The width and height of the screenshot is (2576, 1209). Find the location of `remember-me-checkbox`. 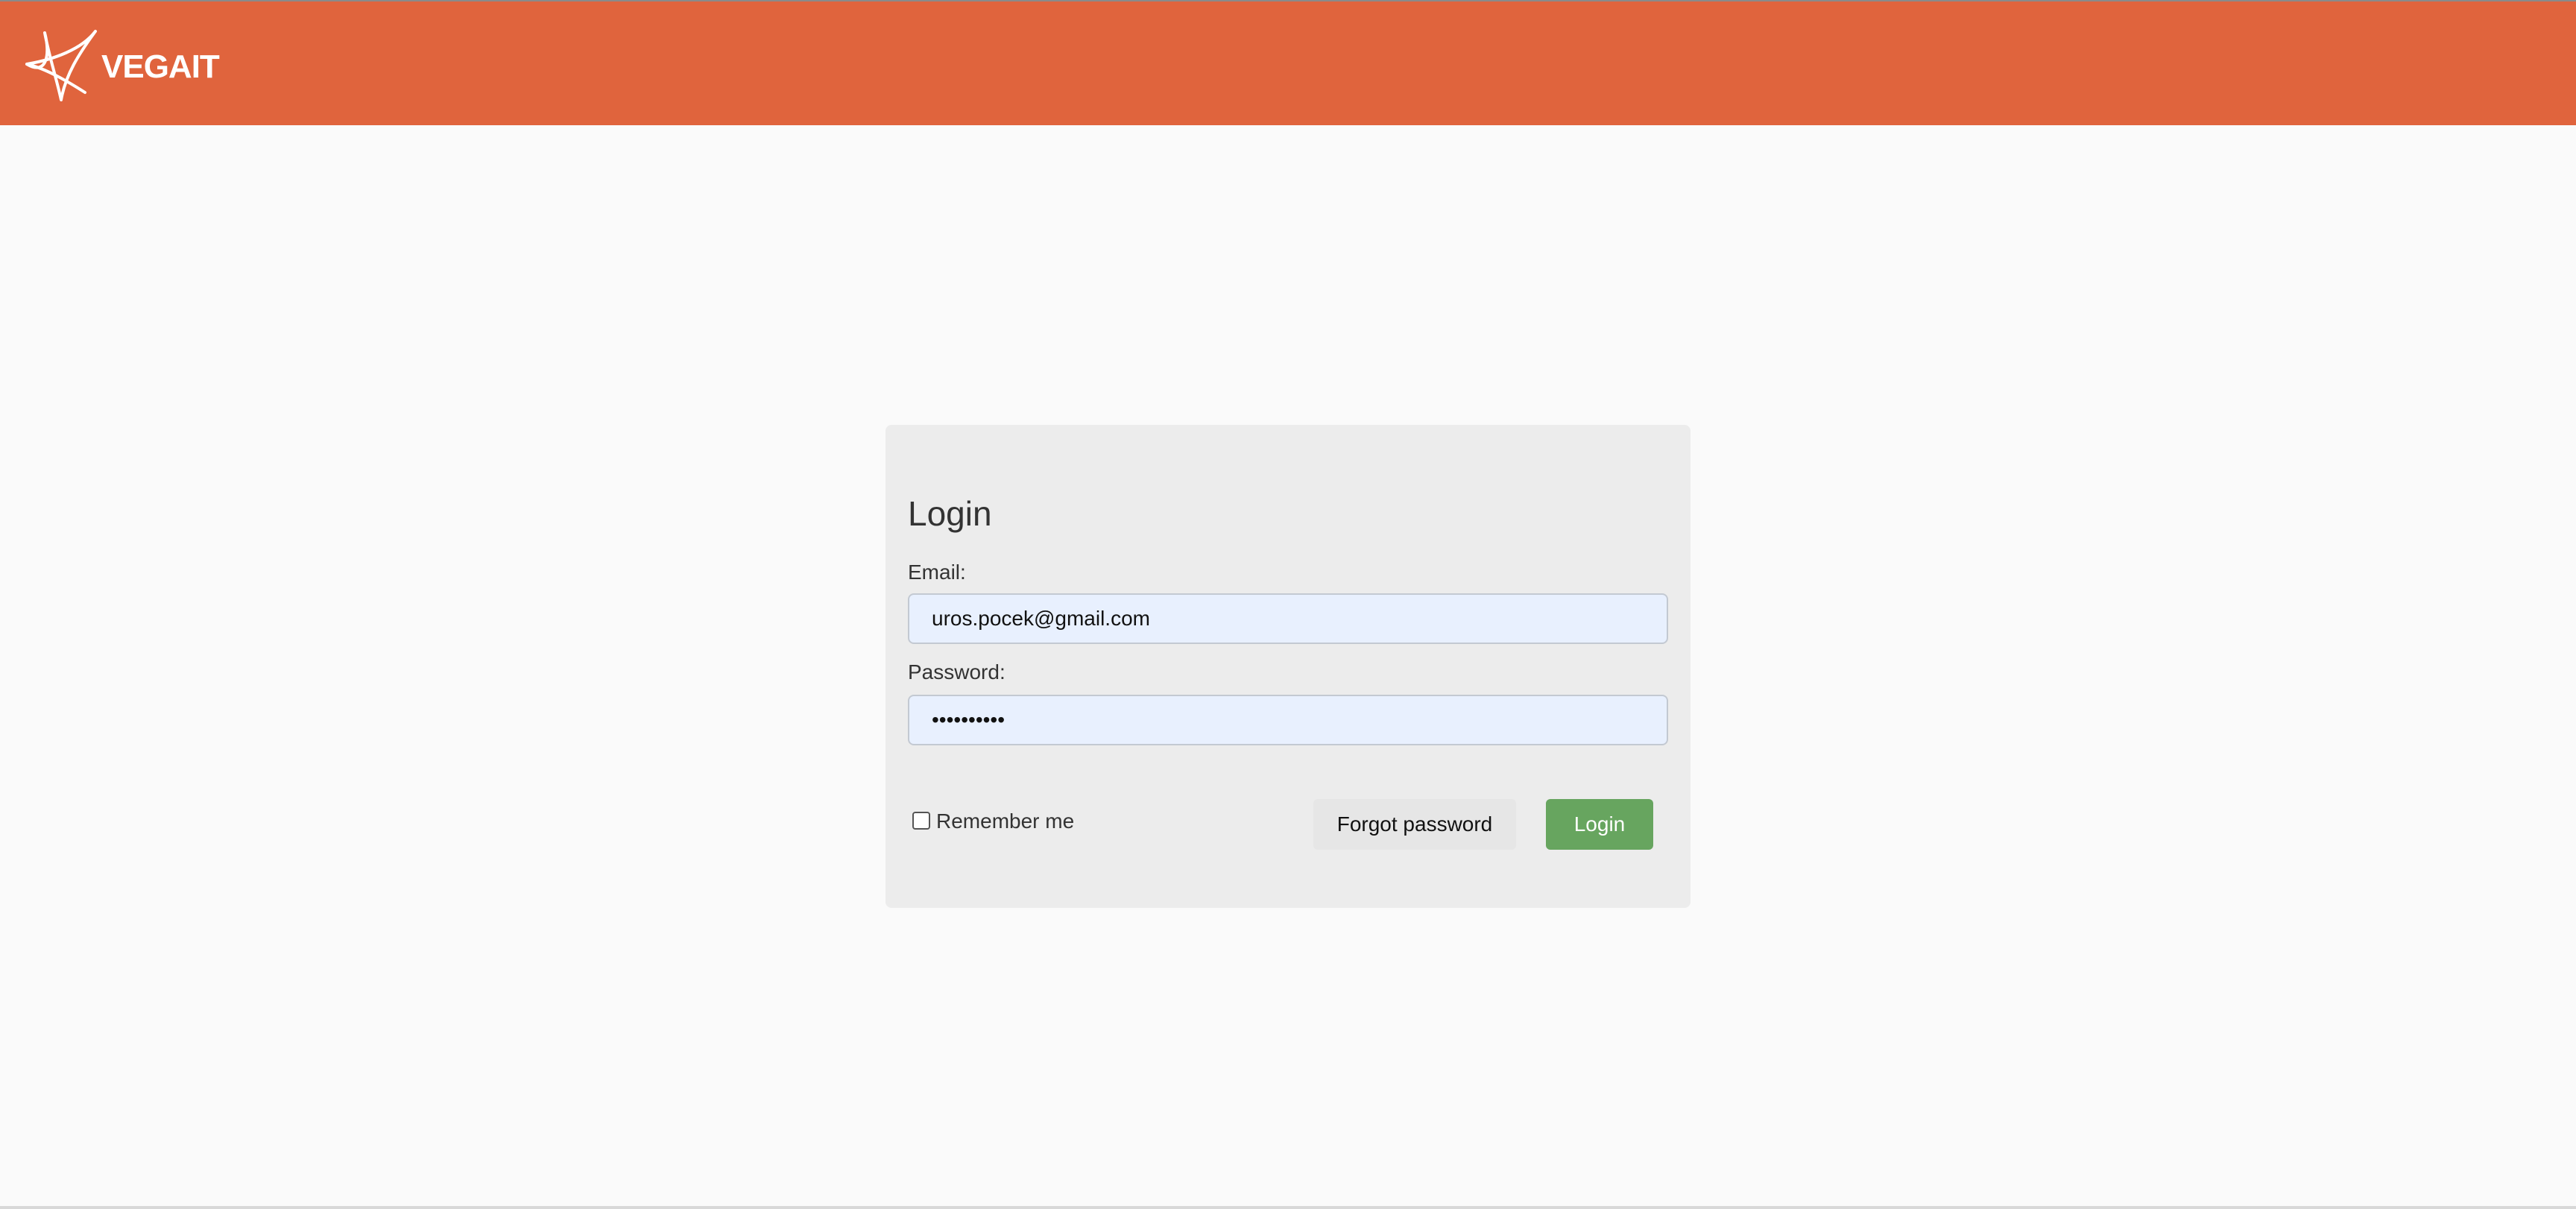

remember-me-checkbox is located at coordinates (921, 821).